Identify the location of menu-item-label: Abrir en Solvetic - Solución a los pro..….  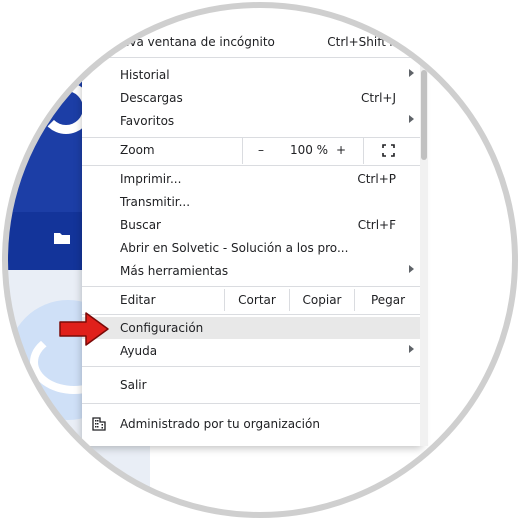
(234, 248).